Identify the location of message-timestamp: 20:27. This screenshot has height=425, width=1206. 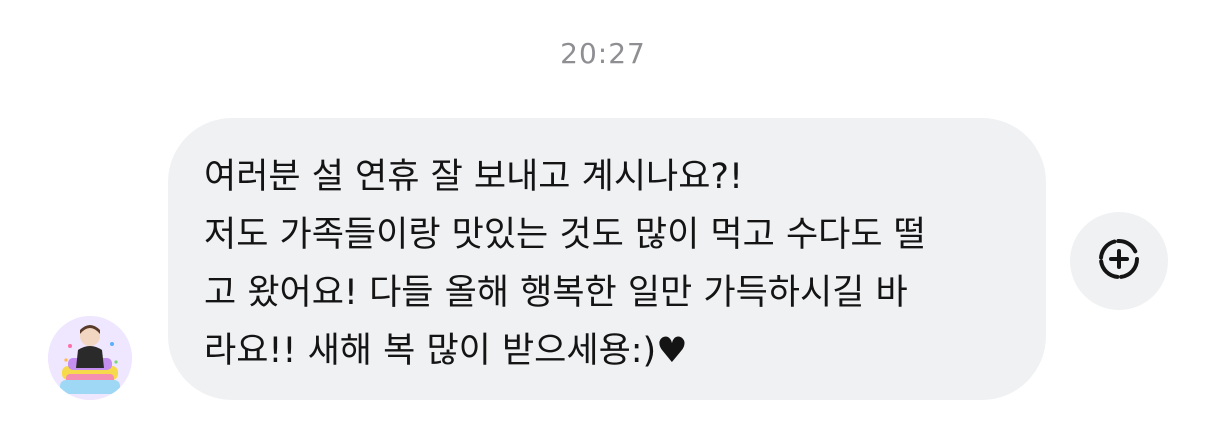
(603, 53).